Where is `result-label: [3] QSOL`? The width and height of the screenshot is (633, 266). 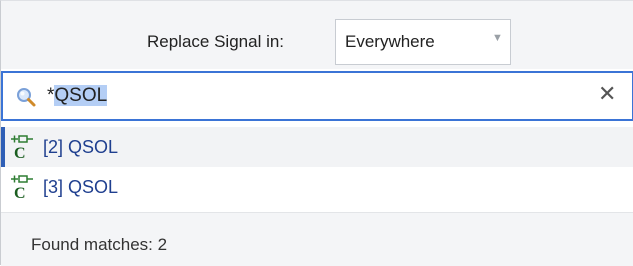 result-label: [3] QSOL is located at coordinates (81, 187).